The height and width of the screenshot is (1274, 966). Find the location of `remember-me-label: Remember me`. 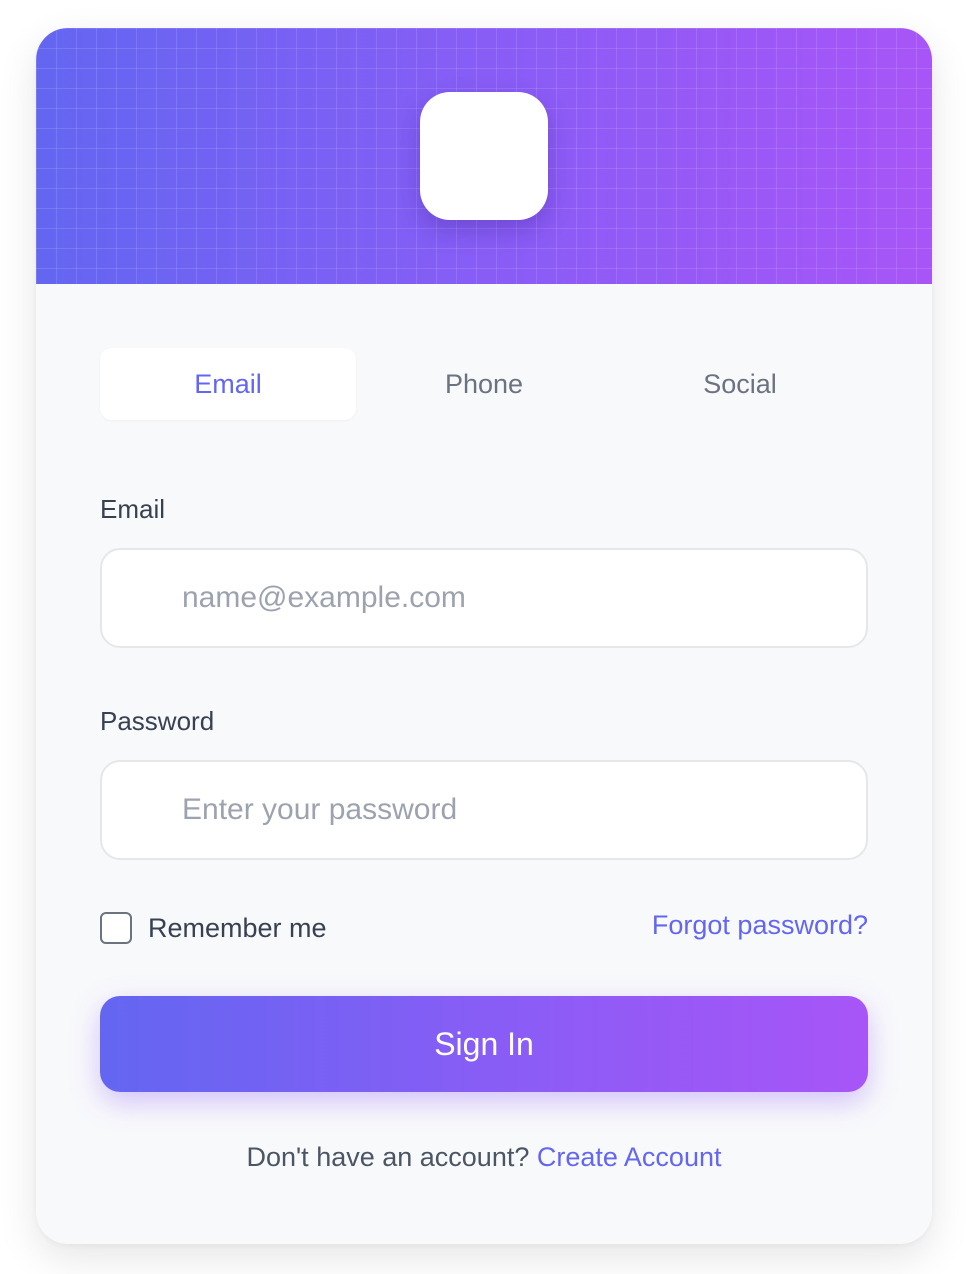

remember-me-label: Remember me is located at coordinates (237, 928).